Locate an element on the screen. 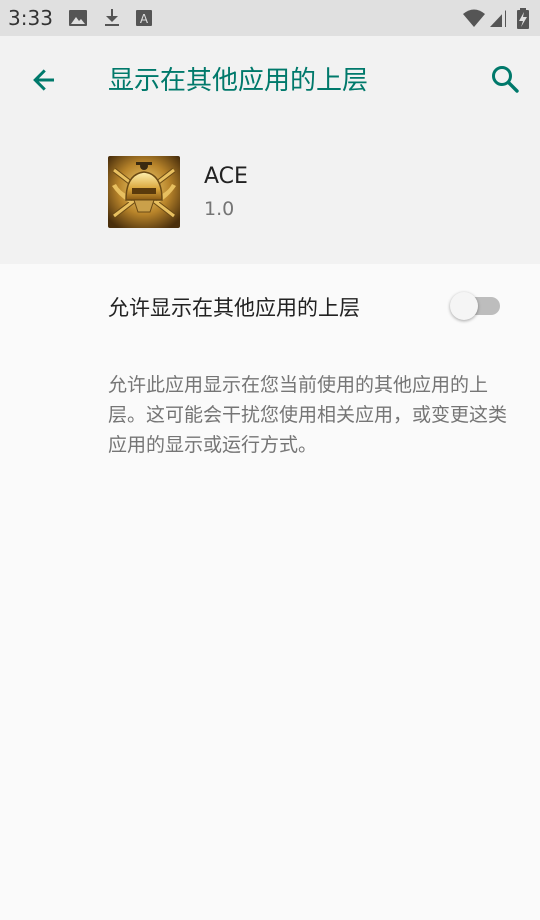 The height and width of the screenshot is (920, 540). a-badge-icon: A is located at coordinates (144, 18).